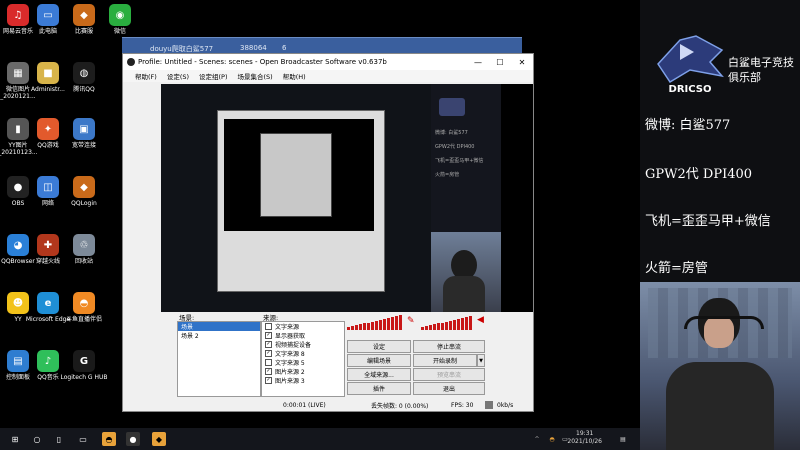 This screenshot has height=450, width=800. Describe the element at coordinates (83, 439) in the screenshot. I see `file-explorer-icon: ▭` at that location.